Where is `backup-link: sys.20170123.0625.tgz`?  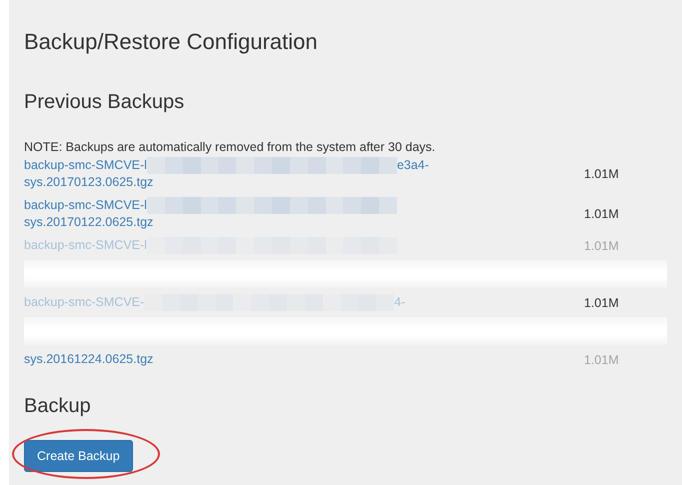 backup-link: sys.20170123.0625.tgz is located at coordinates (304, 182).